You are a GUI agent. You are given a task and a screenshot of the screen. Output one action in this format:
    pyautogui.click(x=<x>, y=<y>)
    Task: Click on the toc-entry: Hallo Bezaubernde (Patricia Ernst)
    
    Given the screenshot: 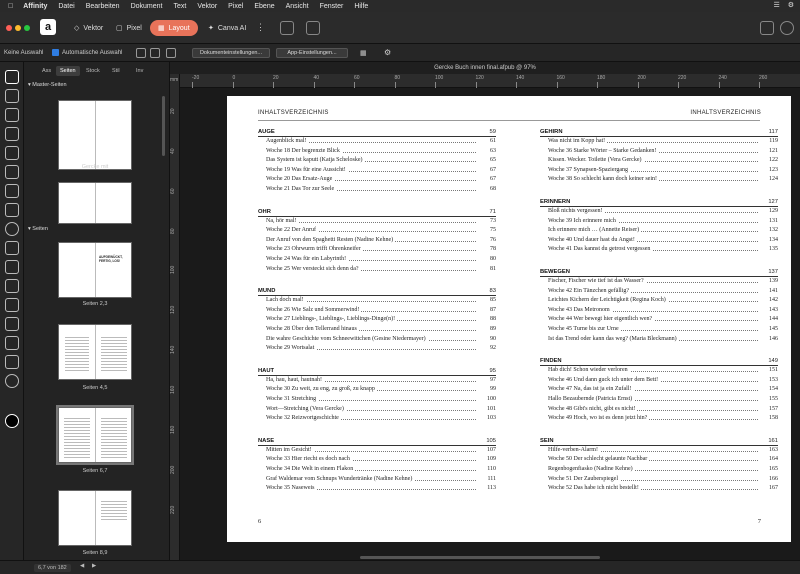 What is the action you would take?
    pyautogui.click(x=591, y=399)
    